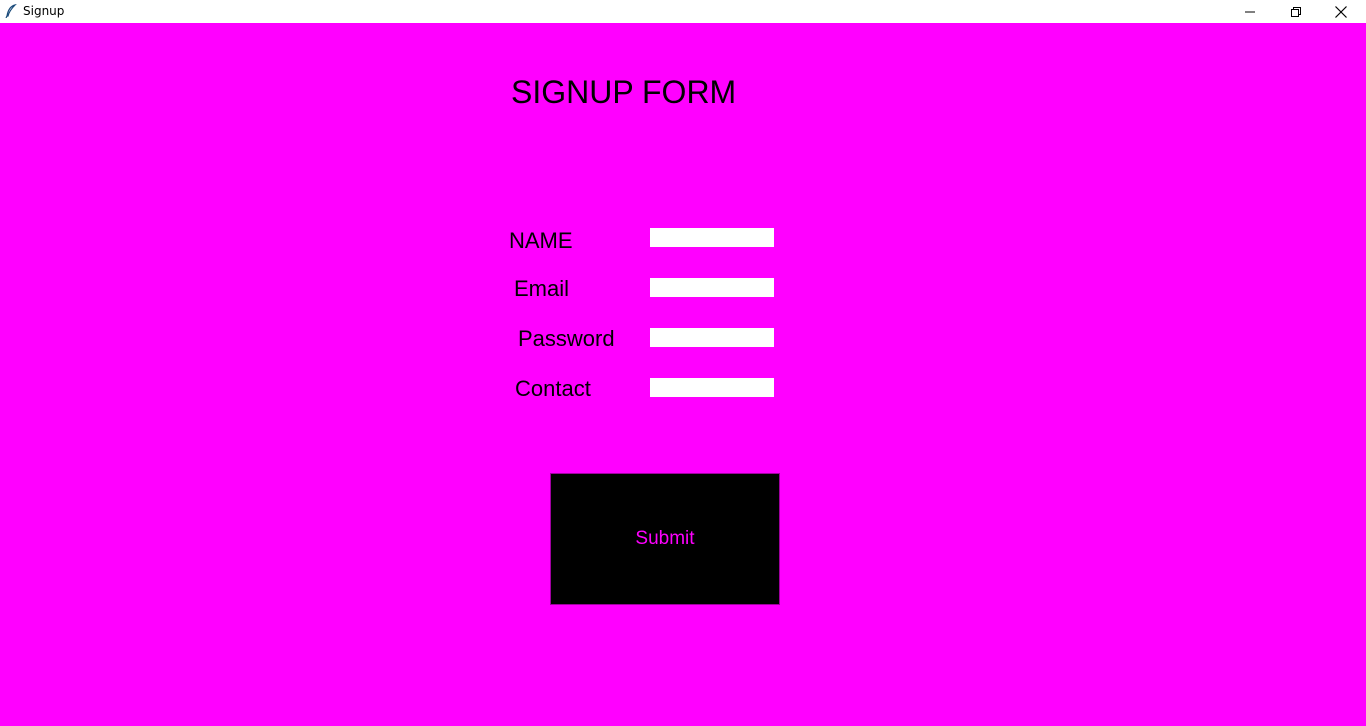  I want to click on email-input, so click(712, 287).